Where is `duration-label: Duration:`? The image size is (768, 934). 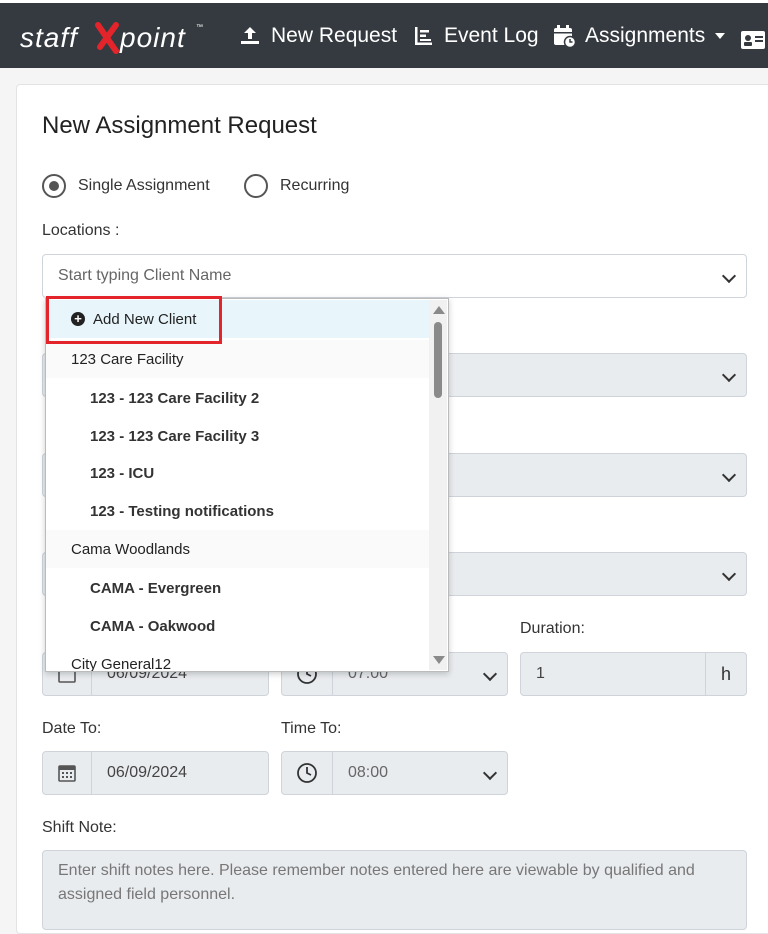
duration-label: Duration: is located at coordinates (552, 628).